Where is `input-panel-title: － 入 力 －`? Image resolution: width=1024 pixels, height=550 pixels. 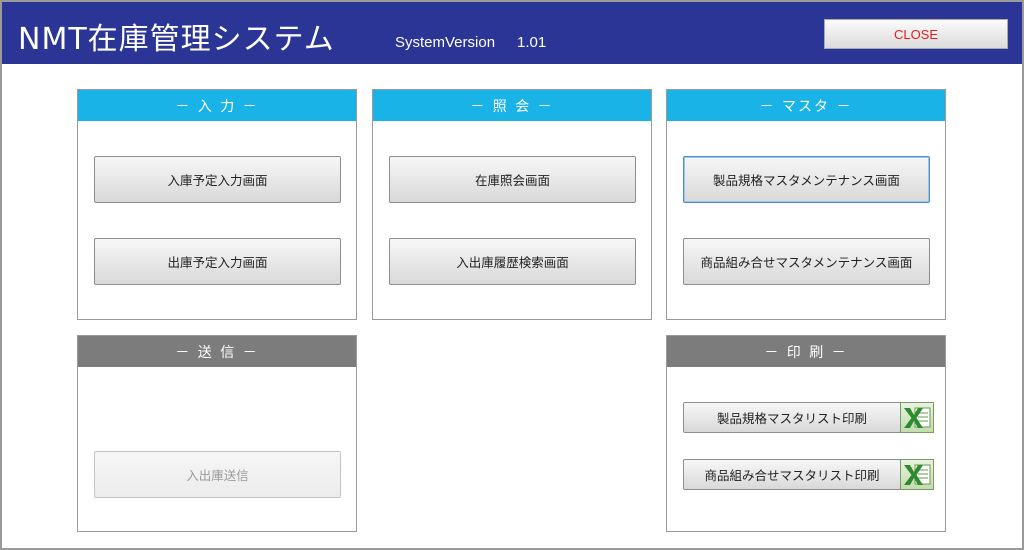
input-panel-title: － 入 力 － is located at coordinates (217, 105).